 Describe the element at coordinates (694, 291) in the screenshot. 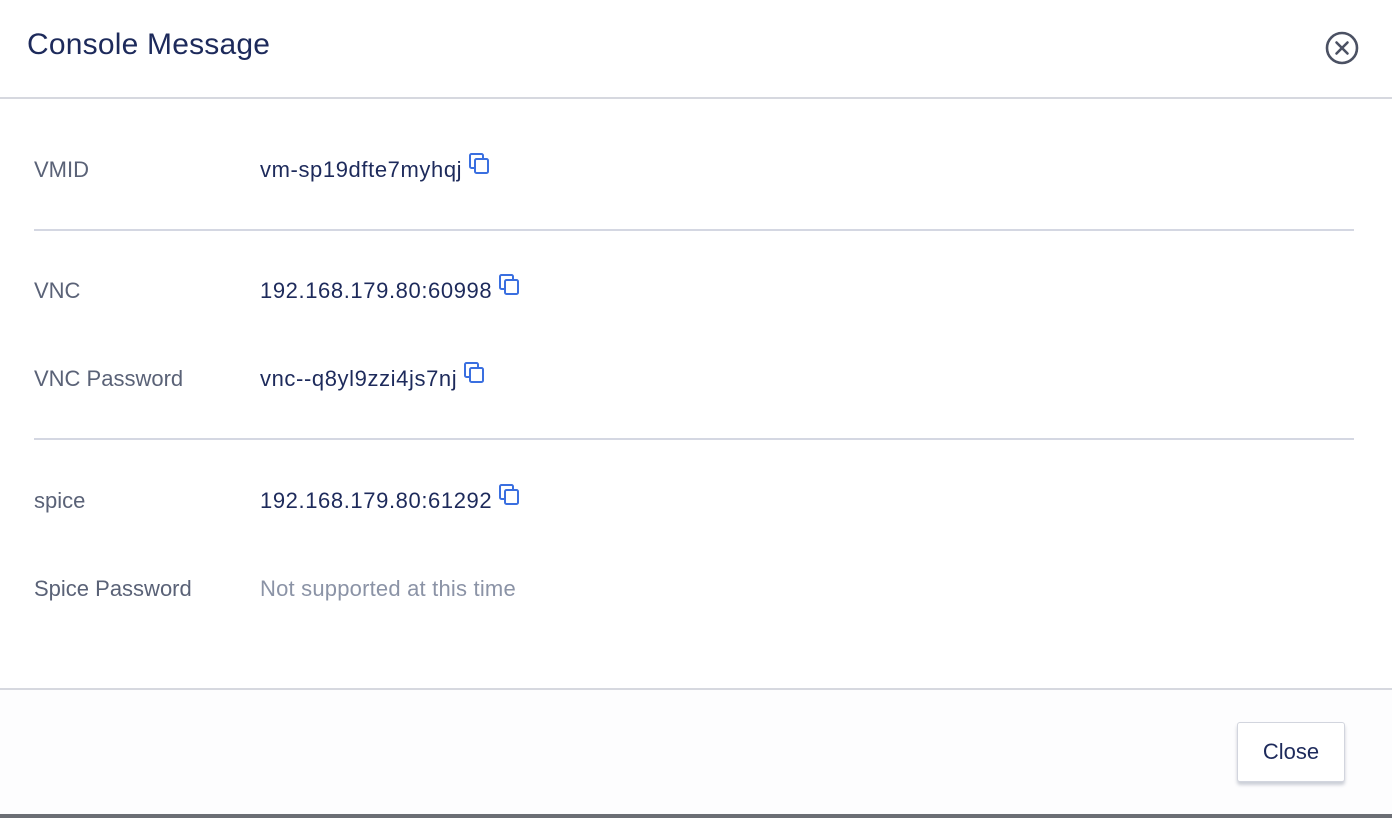

I see `info-row-vnc: VNC 192.168.179.80:60998` at that location.